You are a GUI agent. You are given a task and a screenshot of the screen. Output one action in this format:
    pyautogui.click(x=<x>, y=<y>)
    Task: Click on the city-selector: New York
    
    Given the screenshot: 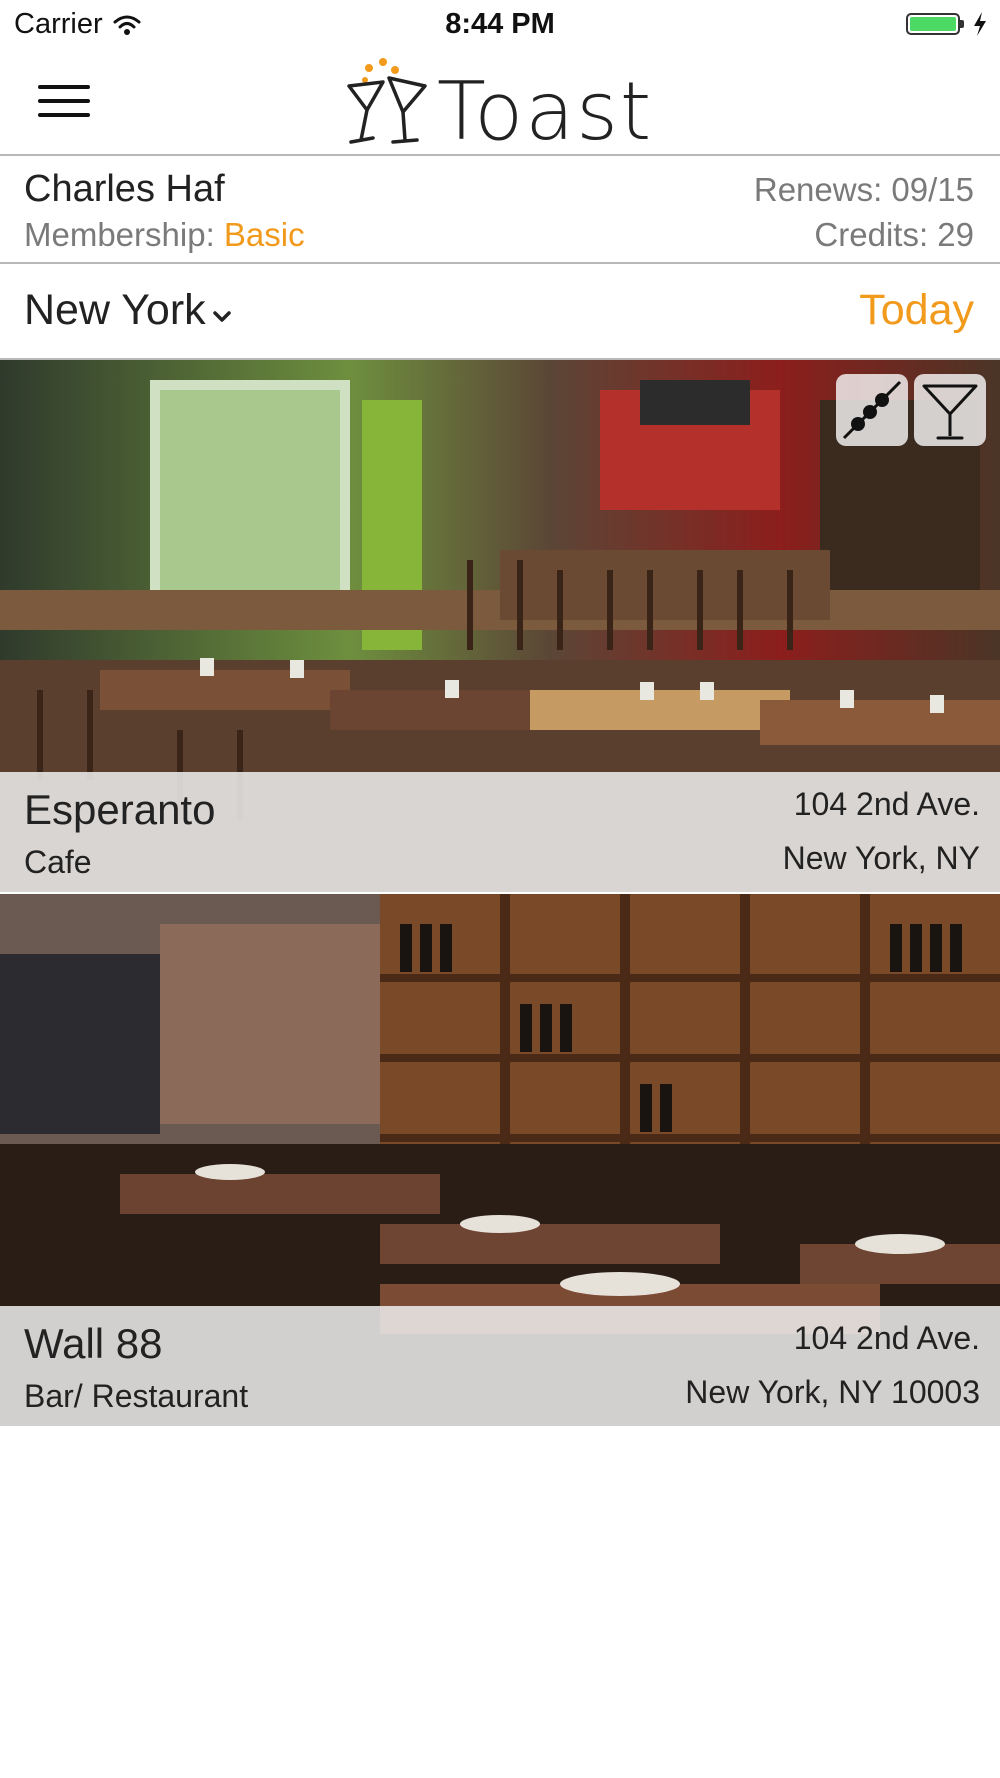 What is the action you would take?
    pyautogui.click(x=128, y=310)
    